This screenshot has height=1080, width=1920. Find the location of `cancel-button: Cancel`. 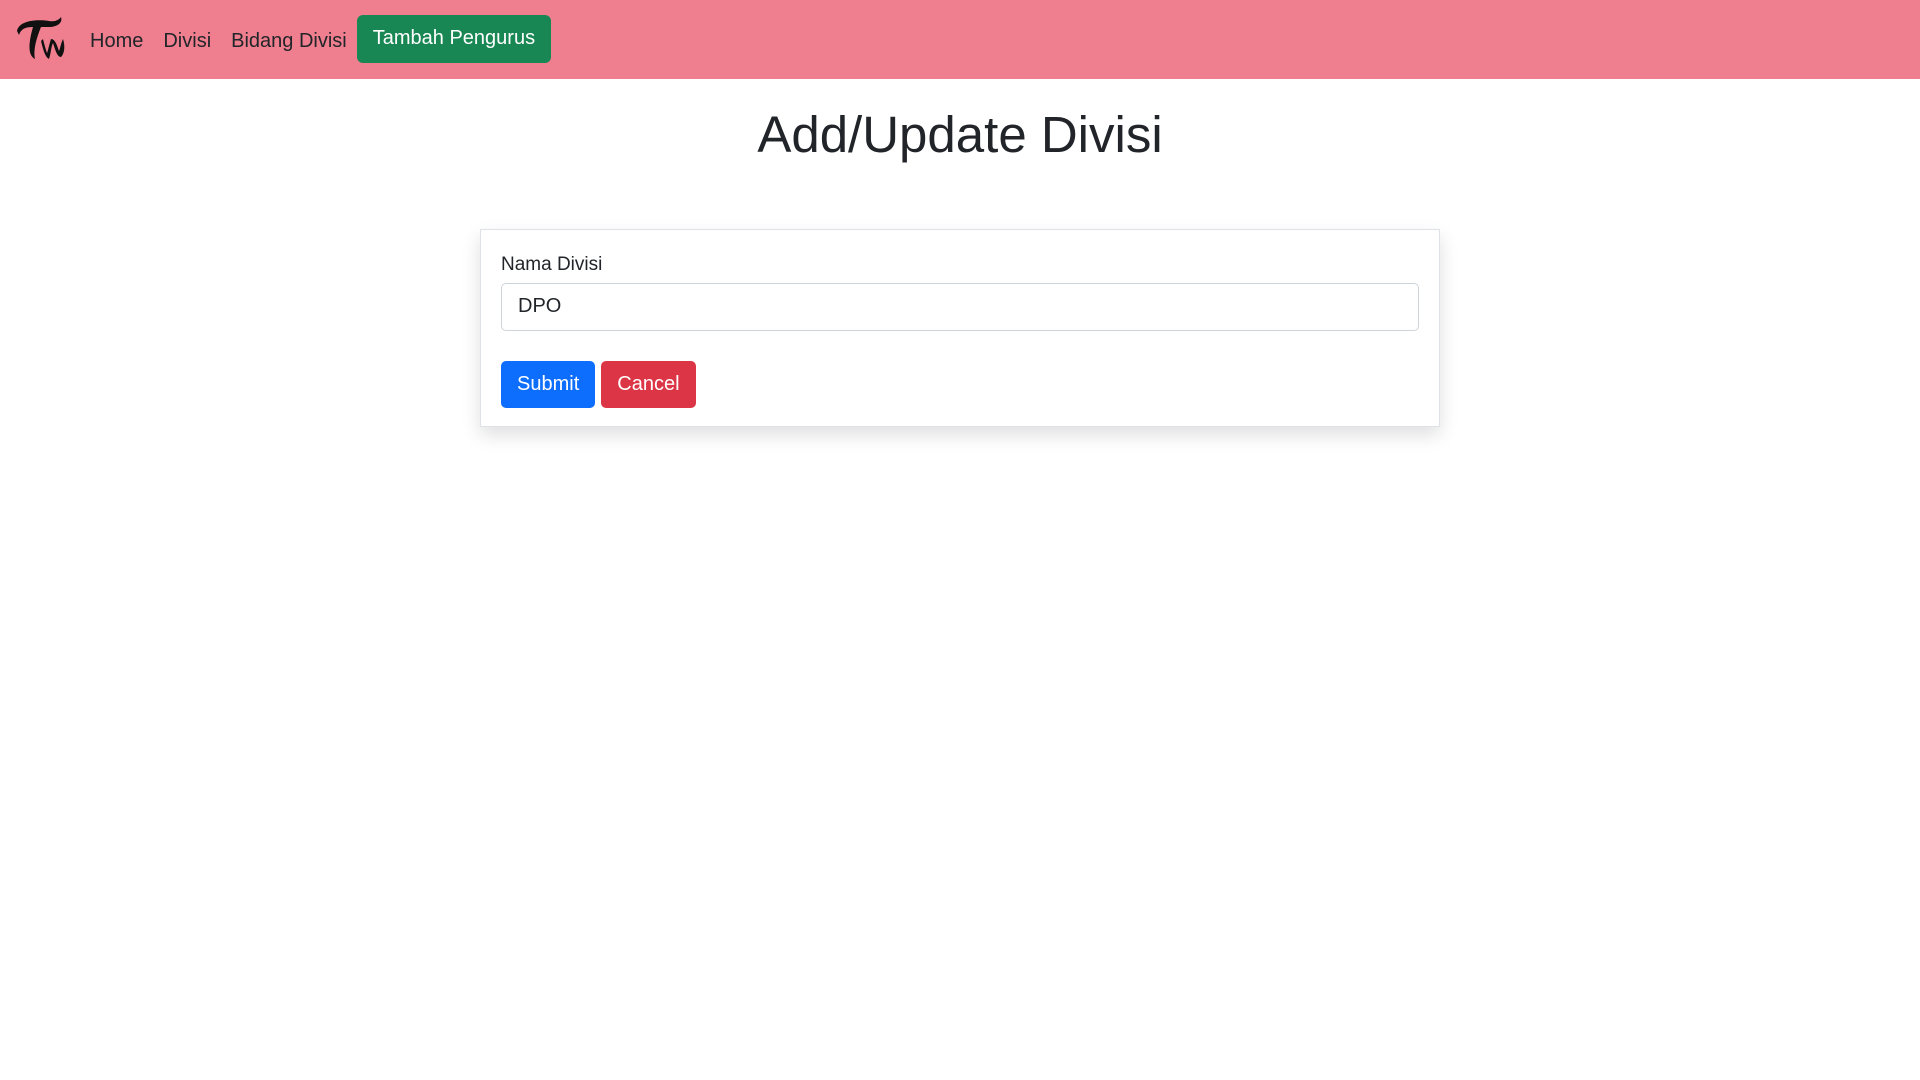

cancel-button: Cancel is located at coordinates (648, 384).